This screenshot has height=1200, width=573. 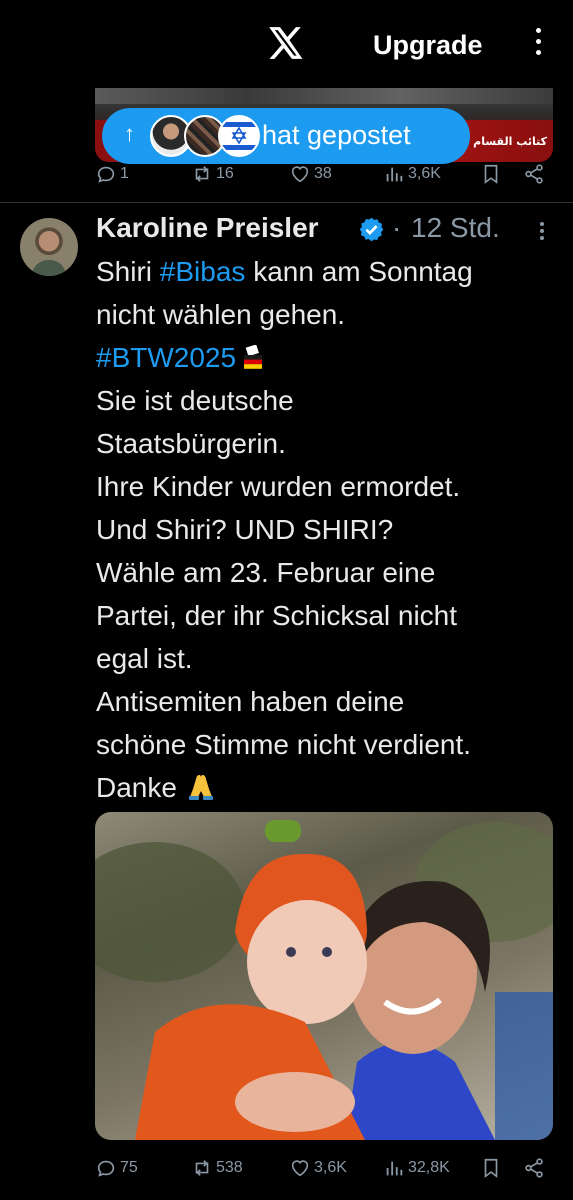 I want to click on views-button: 32,8K, so click(x=416, y=1168).